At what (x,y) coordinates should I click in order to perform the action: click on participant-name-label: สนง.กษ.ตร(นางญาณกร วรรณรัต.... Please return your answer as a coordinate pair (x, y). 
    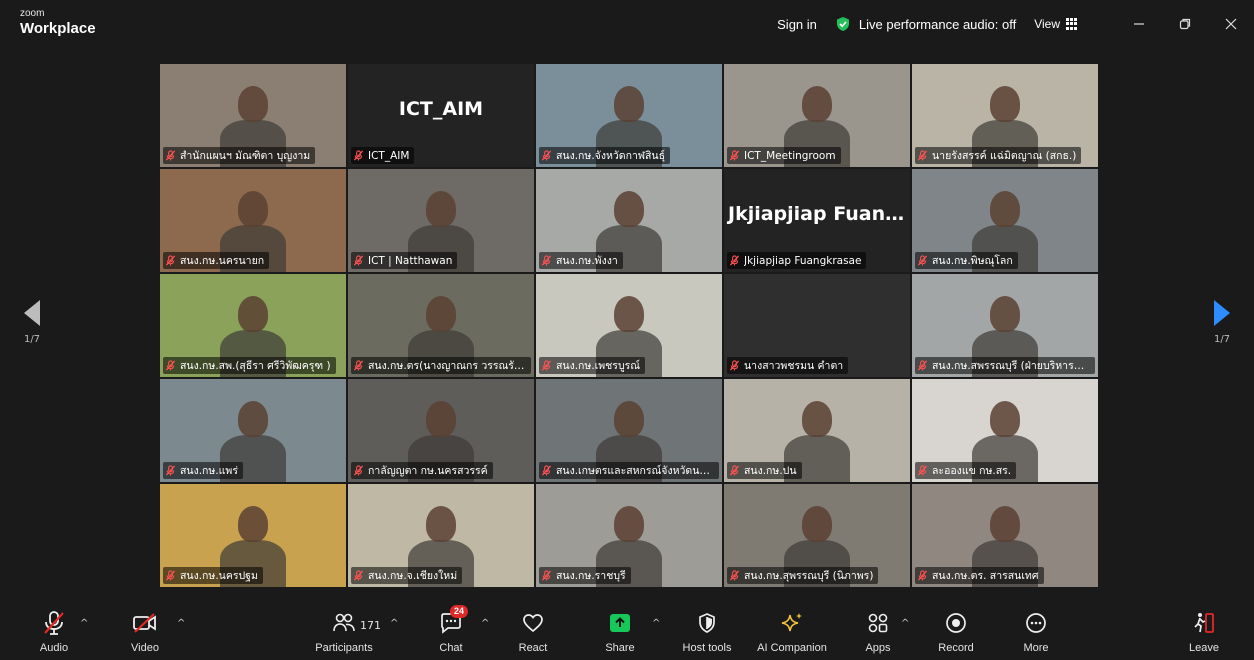
    Looking at the image, I should click on (441, 365).